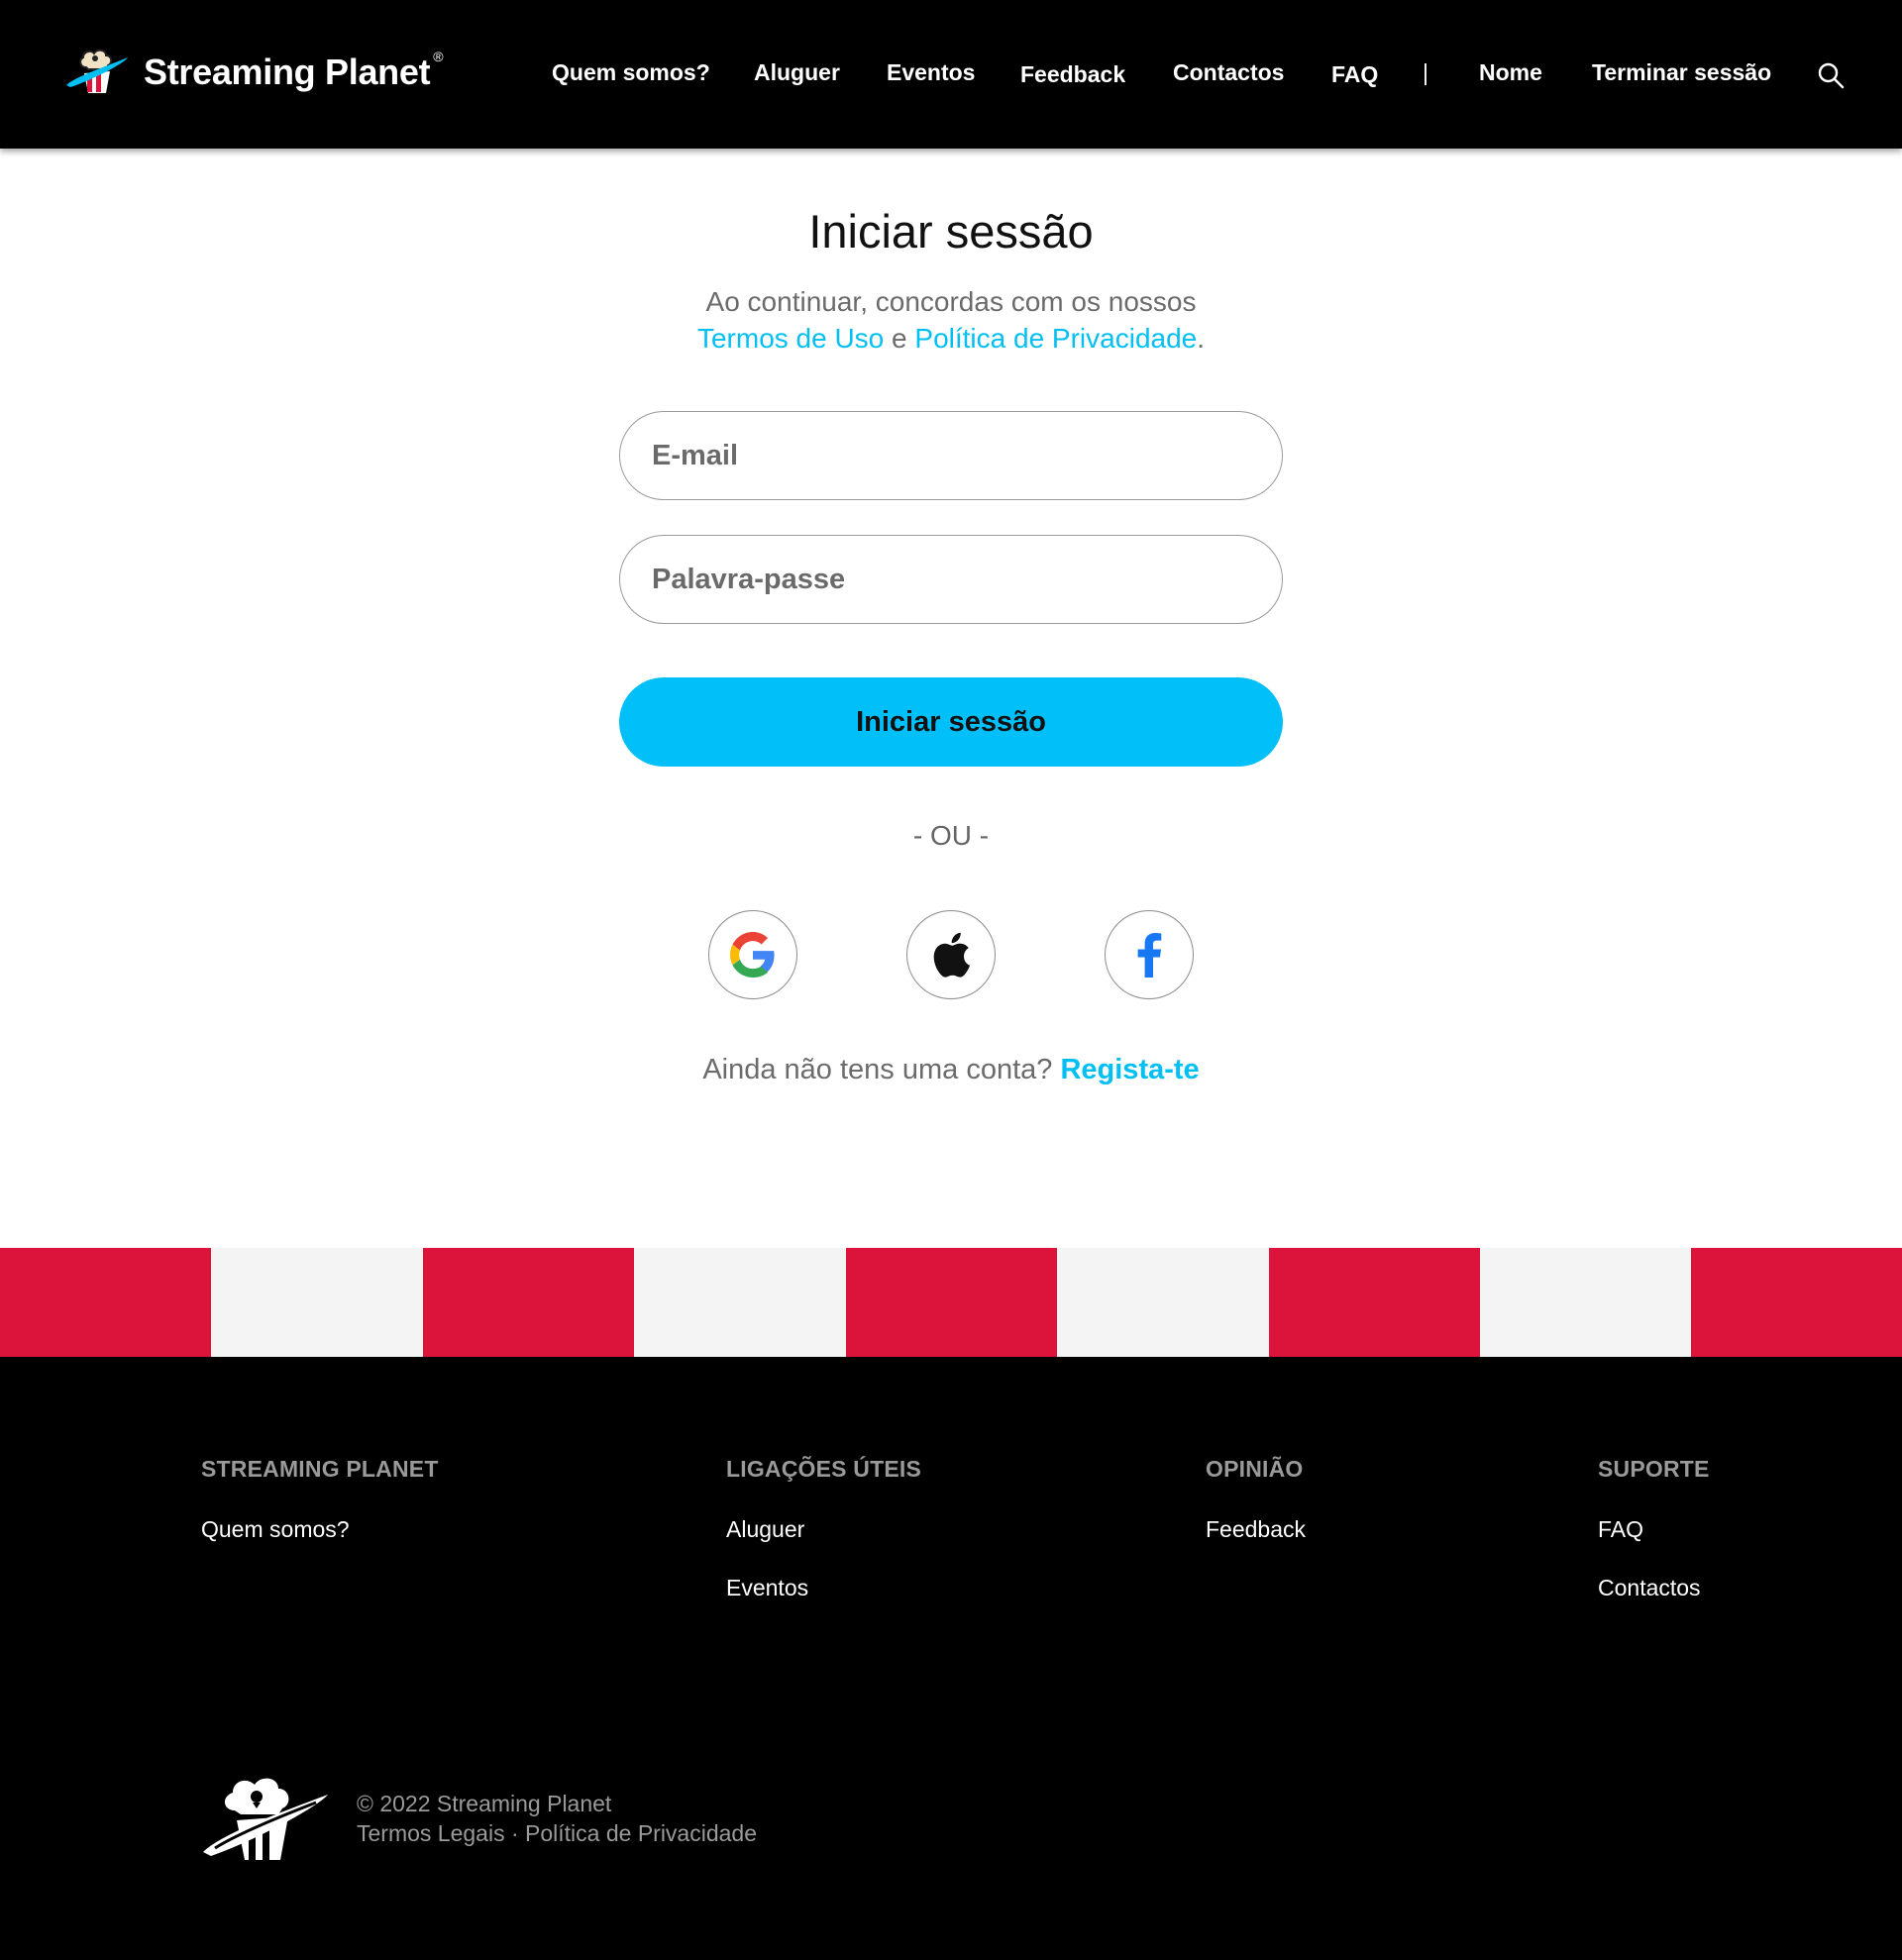  Describe the element at coordinates (631, 73) in the screenshot. I see `nav-quem-somos: Quem somos?` at that location.